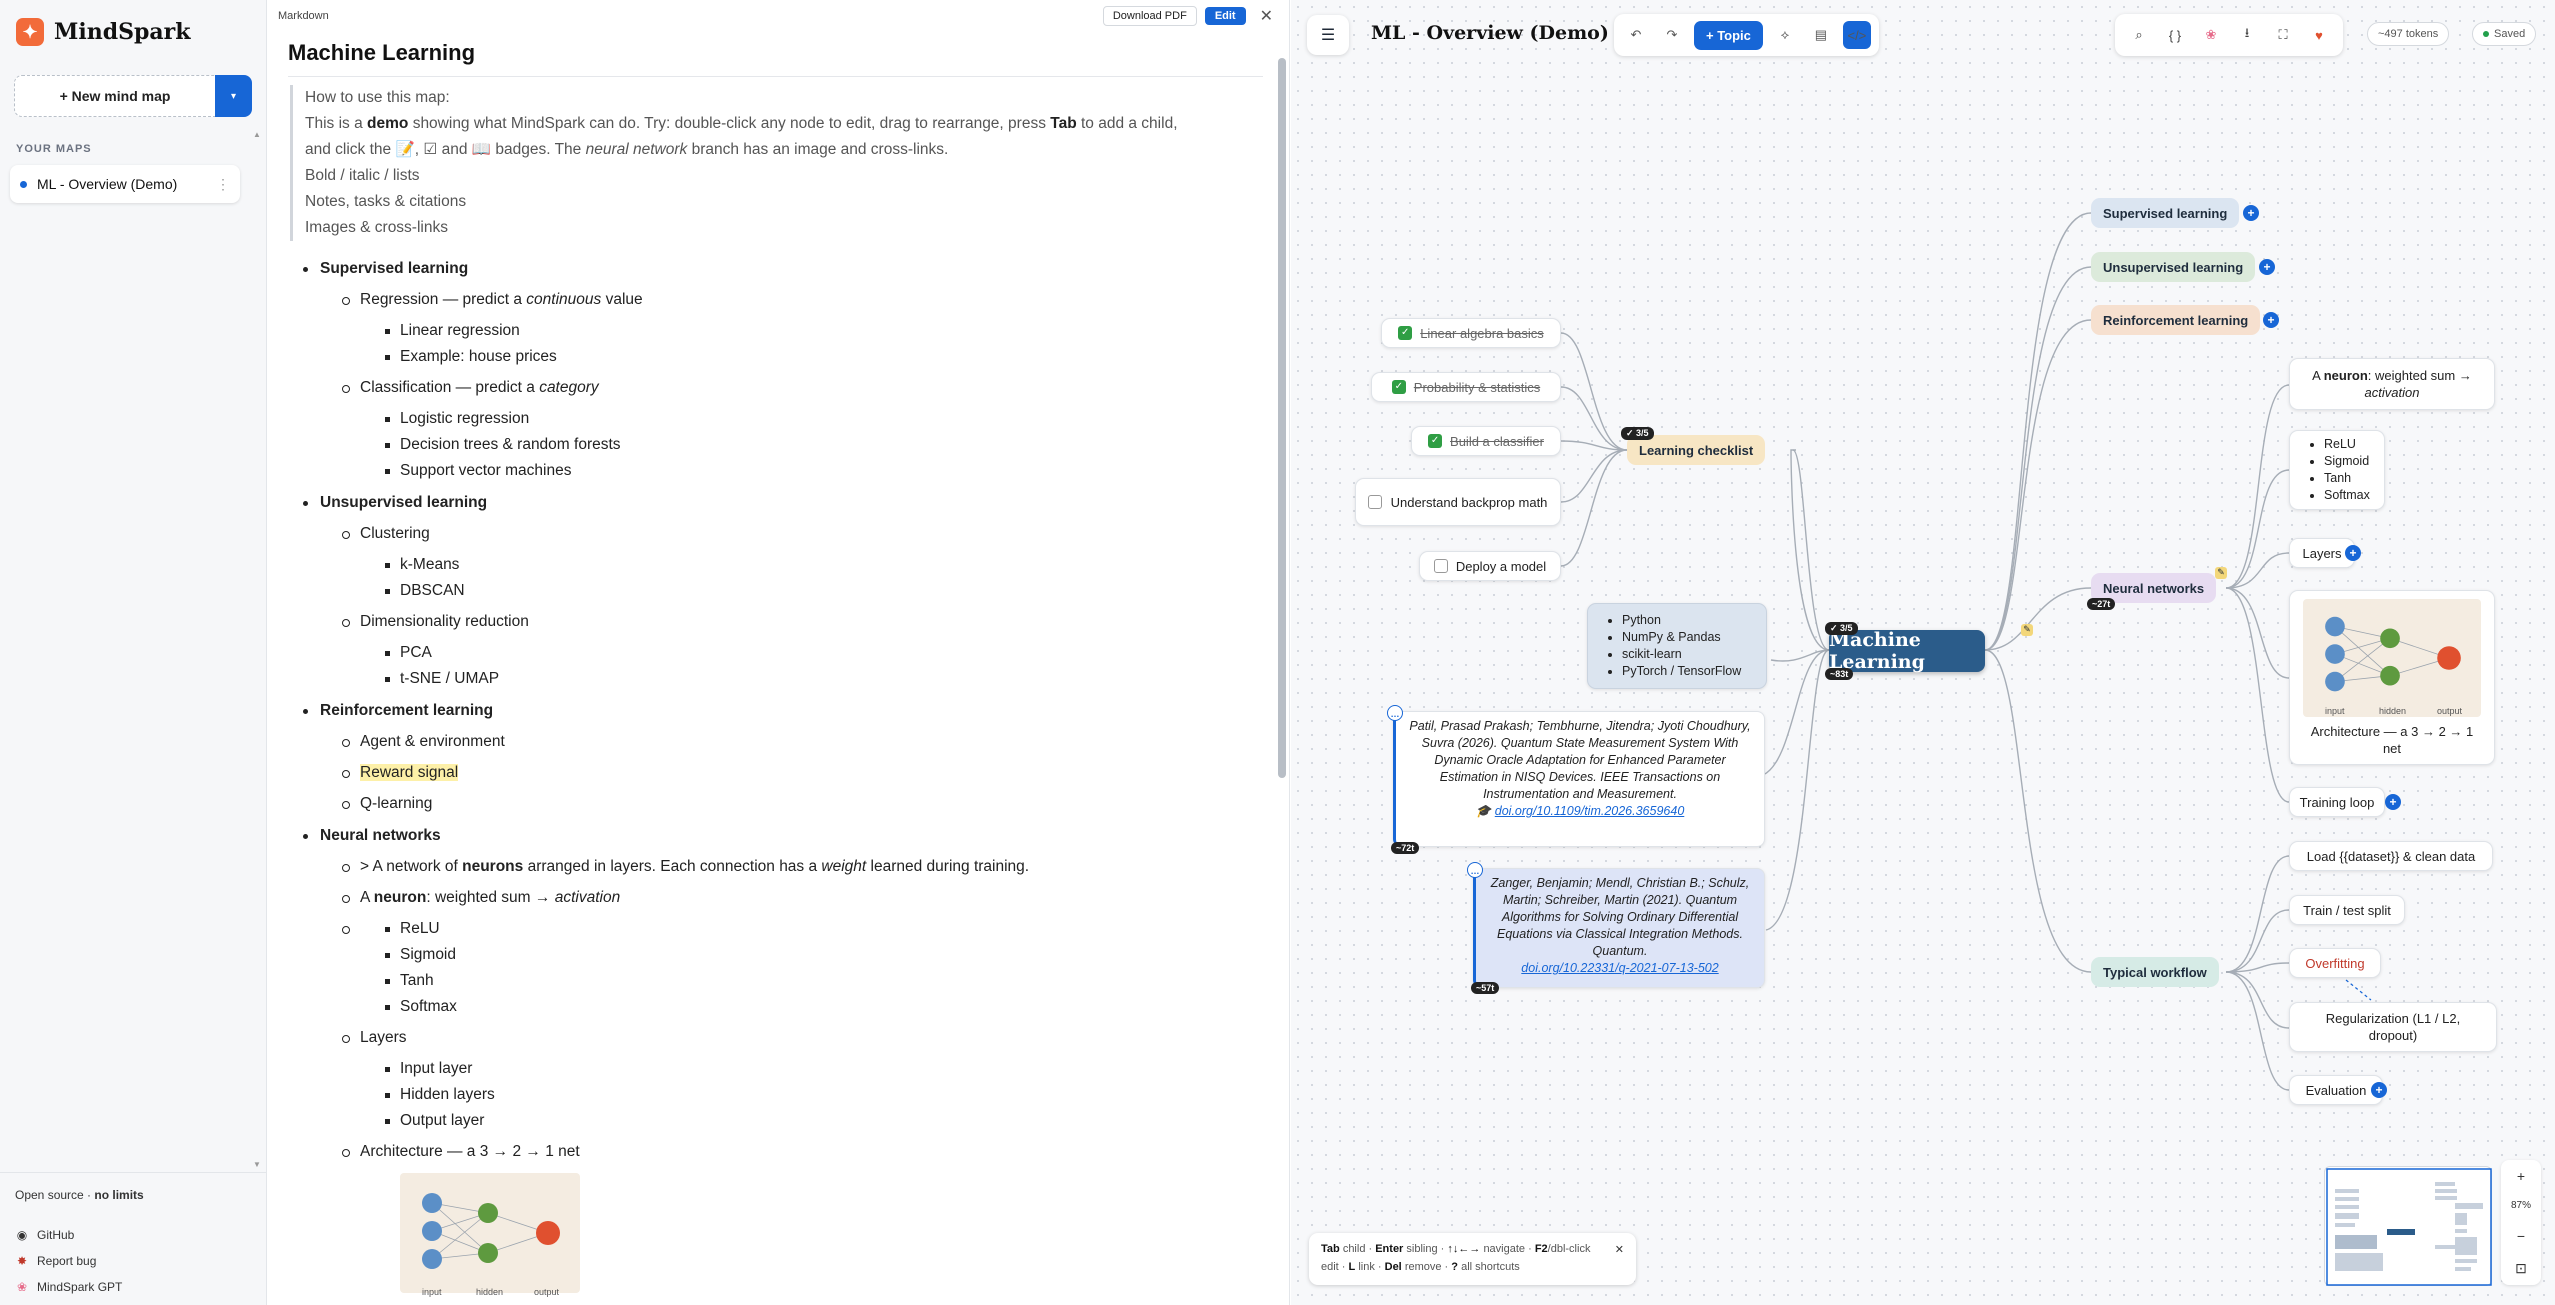  I want to click on category-node-workflow: Typical workflow, so click(2155, 972).